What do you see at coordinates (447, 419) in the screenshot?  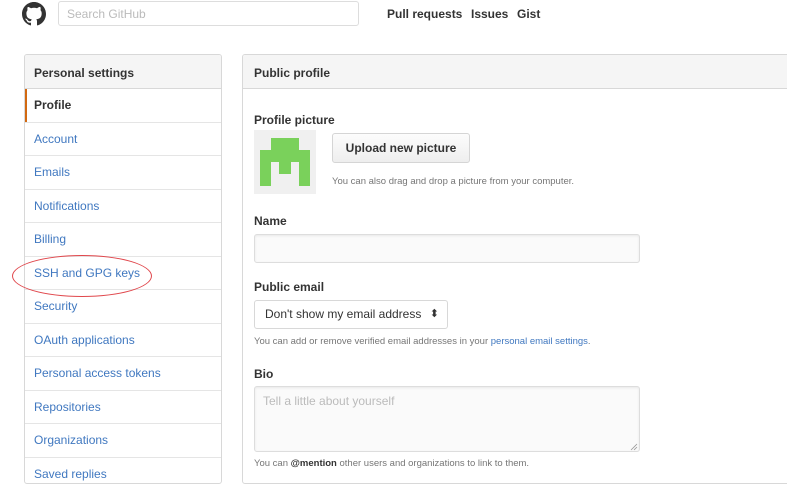 I see `bio-textarea` at bounding box center [447, 419].